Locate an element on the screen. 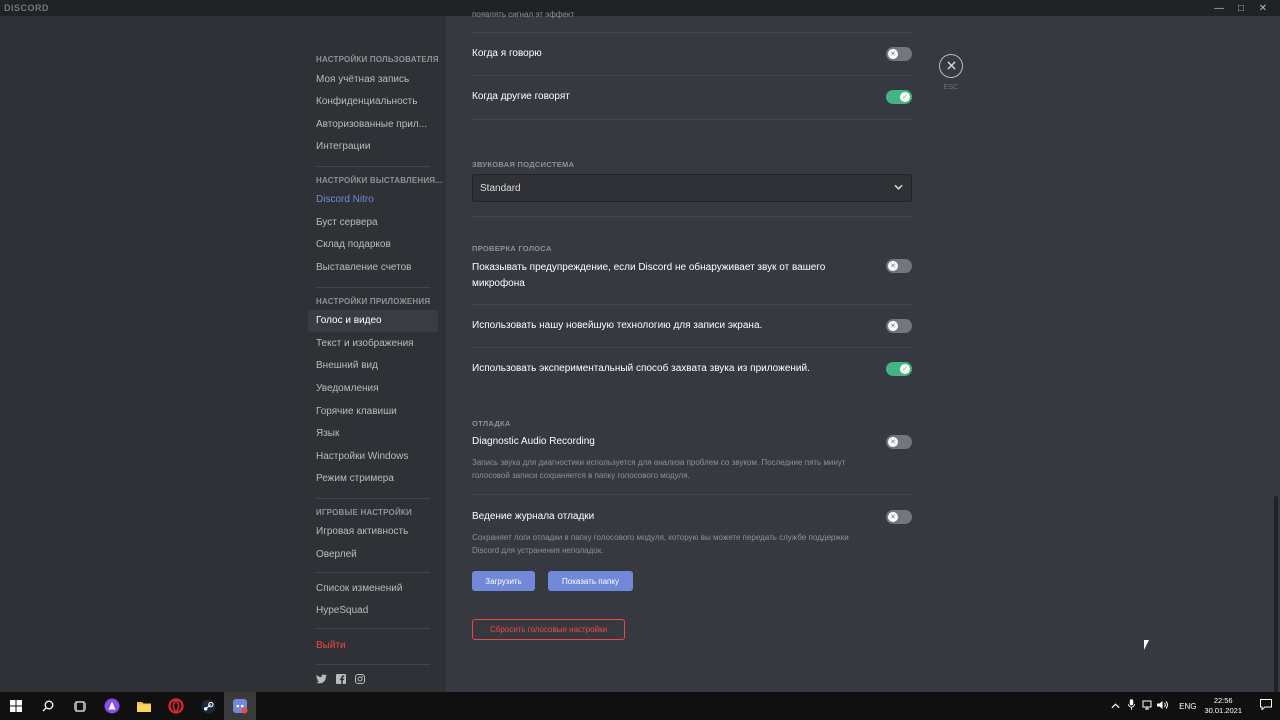  sidebar-item-windows-settings: Настройки Windows is located at coordinates (373, 457).